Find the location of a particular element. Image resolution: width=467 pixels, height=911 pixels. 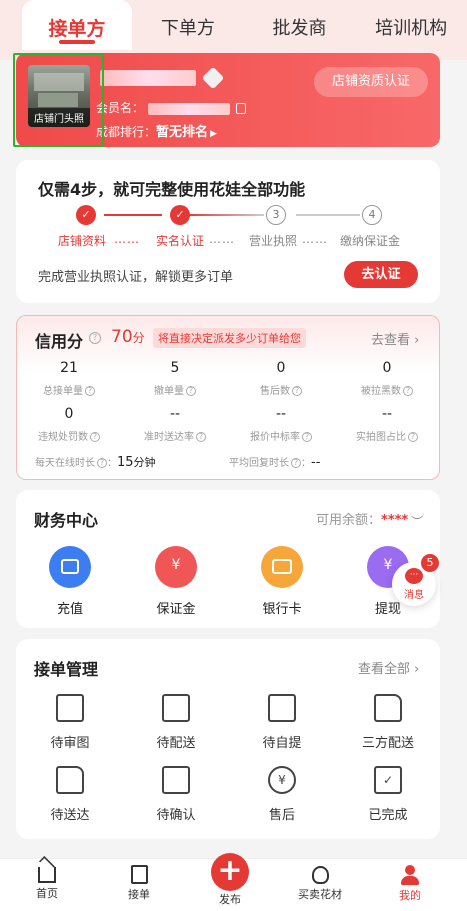

home-icon is located at coordinates (47, 869).